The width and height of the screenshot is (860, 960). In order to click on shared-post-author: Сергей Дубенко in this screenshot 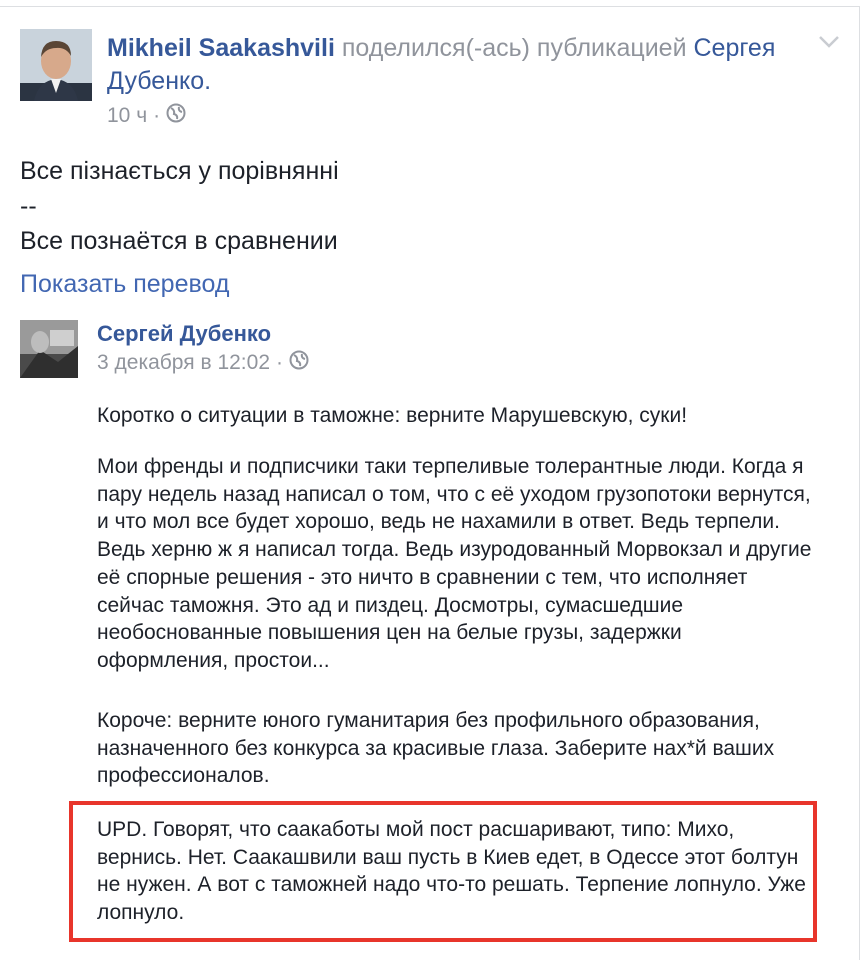, I will do `click(184, 334)`.